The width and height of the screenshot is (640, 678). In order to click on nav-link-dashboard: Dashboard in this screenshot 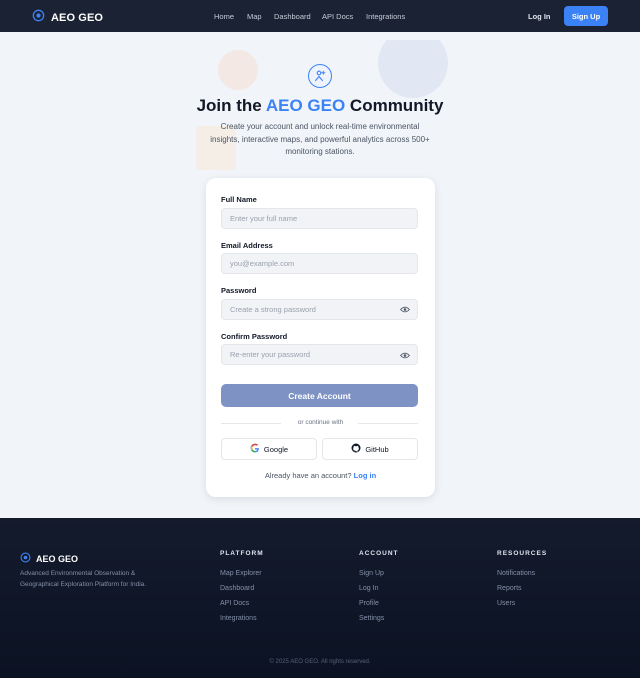, I will do `click(292, 16)`.